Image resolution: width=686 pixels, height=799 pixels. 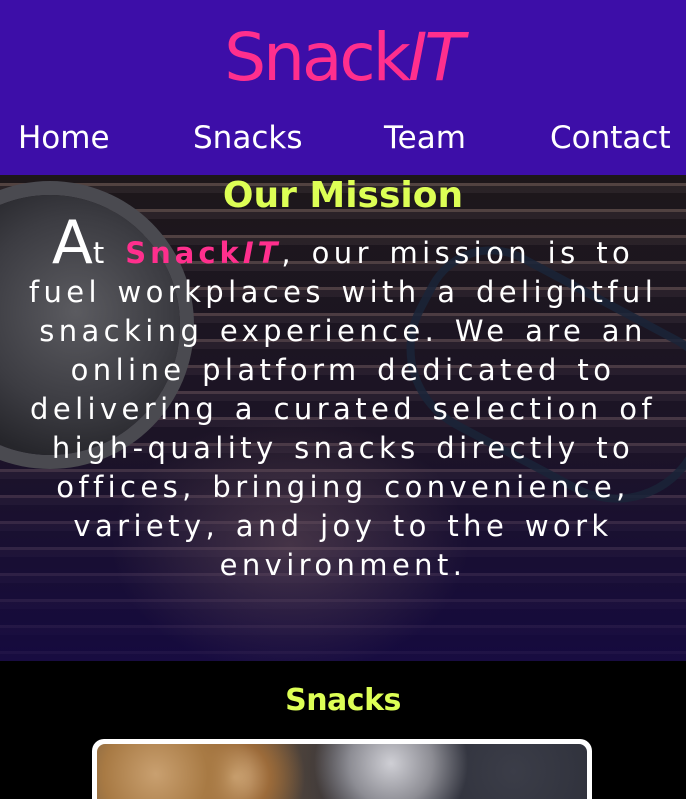 I want to click on nav-link-team: Team, so click(x=425, y=138).